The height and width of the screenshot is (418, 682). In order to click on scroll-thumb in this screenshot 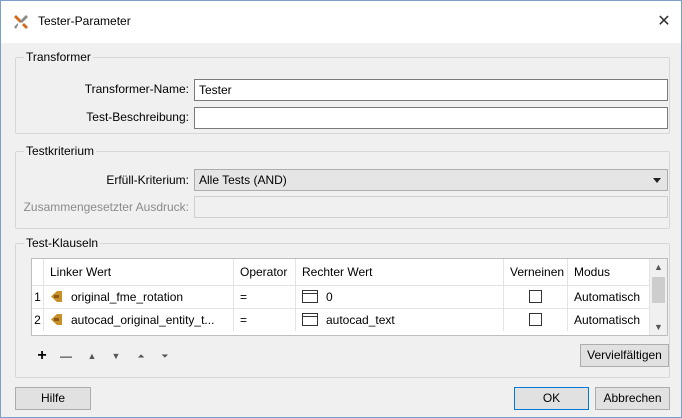, I will do `click(658, 290)`.